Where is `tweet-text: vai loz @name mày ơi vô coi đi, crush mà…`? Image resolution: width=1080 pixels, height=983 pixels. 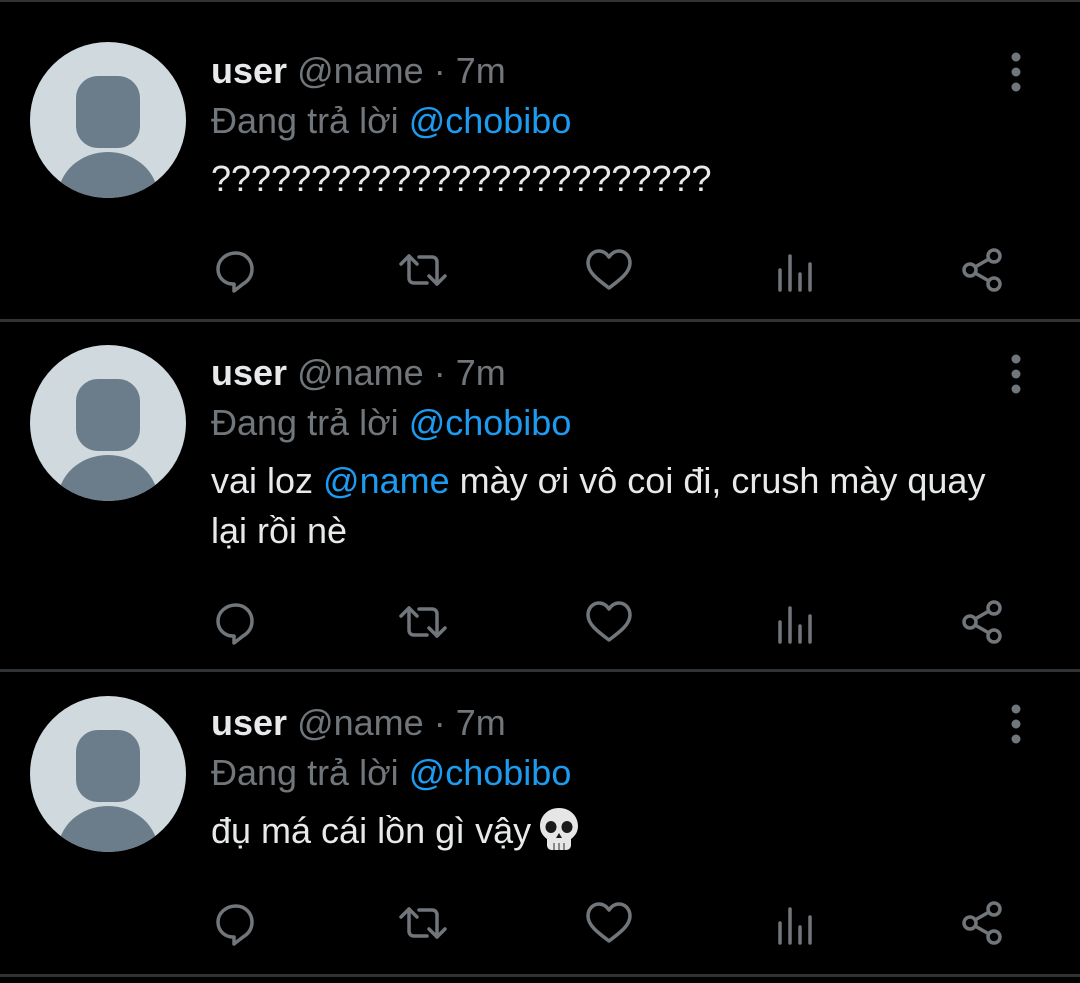 tweet-text: vai loz @name mày ơi vô coi đi, crush mà… is located at coordinates (611, 506).